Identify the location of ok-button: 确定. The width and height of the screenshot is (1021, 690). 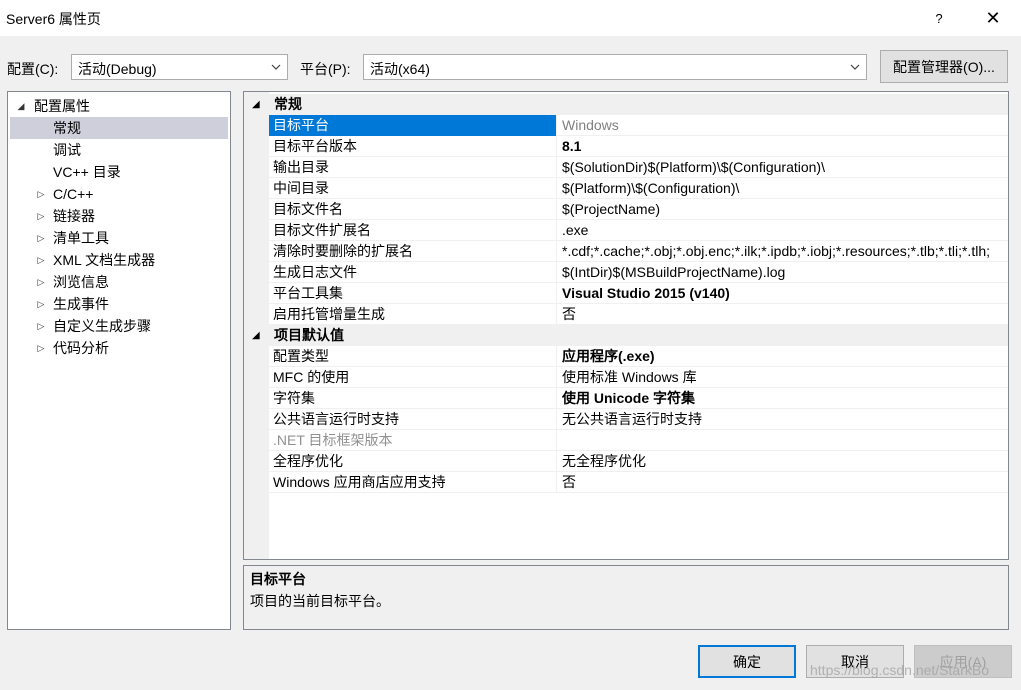
(747, 661).